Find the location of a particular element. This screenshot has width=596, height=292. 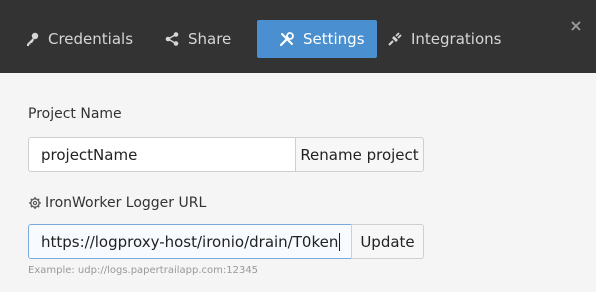

tab-share: Share is located at coordinates (197, 39).